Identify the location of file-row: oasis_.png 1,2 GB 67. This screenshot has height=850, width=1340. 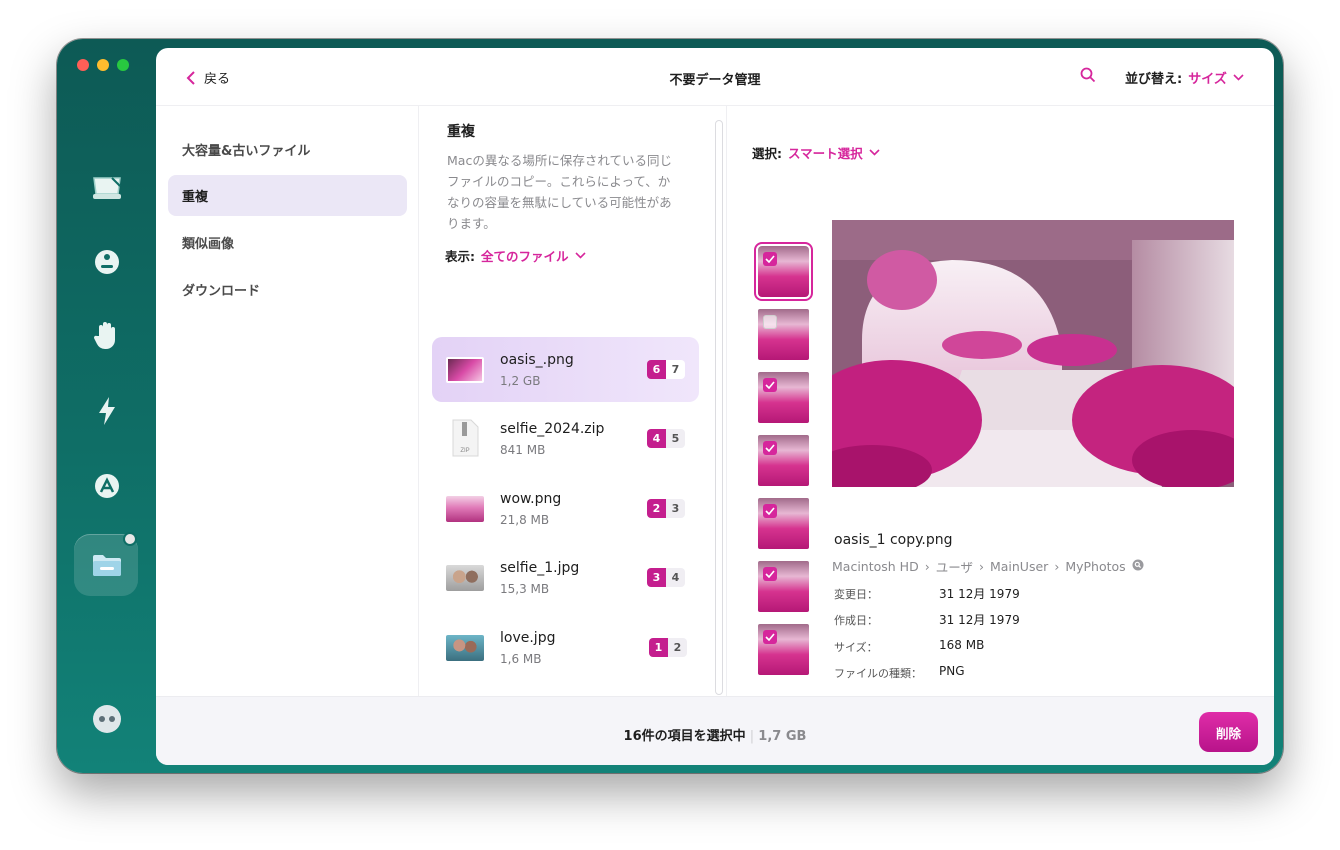
(565, 369).